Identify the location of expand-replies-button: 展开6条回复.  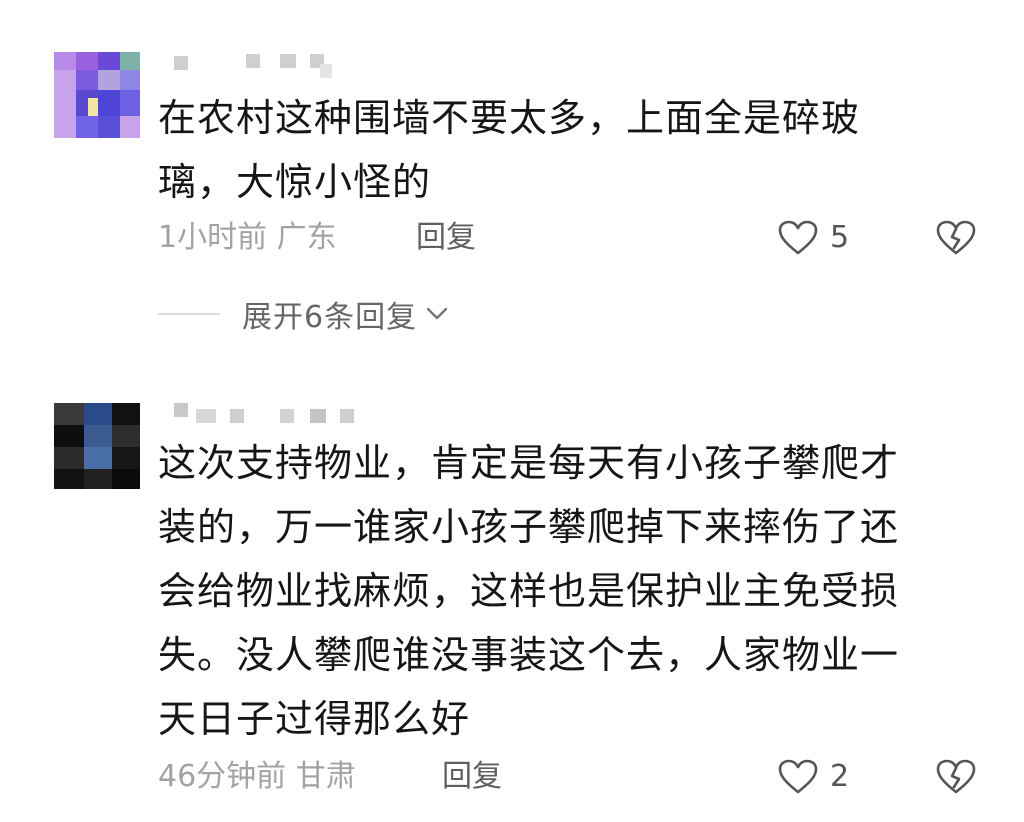
(303, 314).